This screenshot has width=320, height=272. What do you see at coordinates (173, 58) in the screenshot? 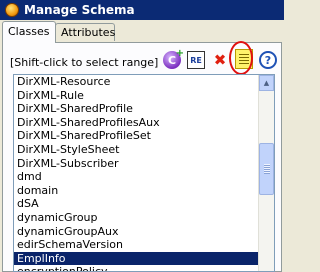
I see `add-class-button: C +` at bounding box center [173, 58].